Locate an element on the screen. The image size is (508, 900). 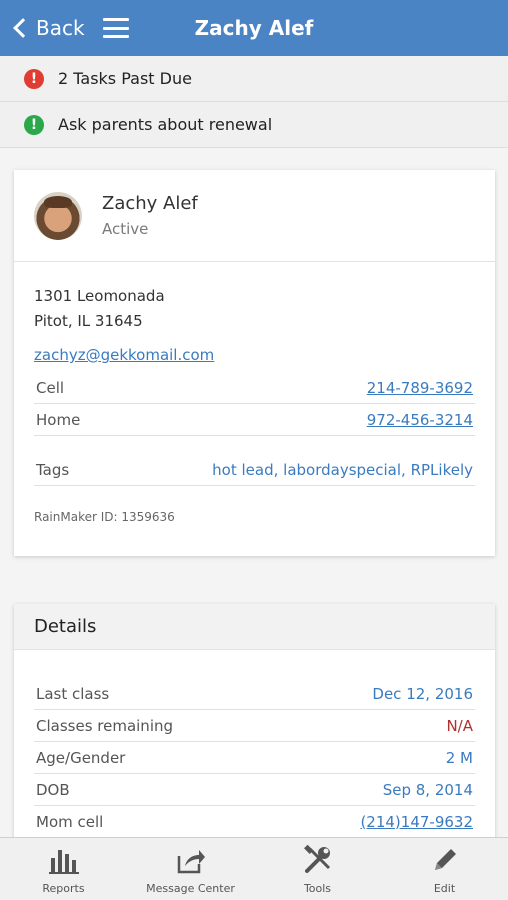
tools-icon is located at coordinates (316, 858).